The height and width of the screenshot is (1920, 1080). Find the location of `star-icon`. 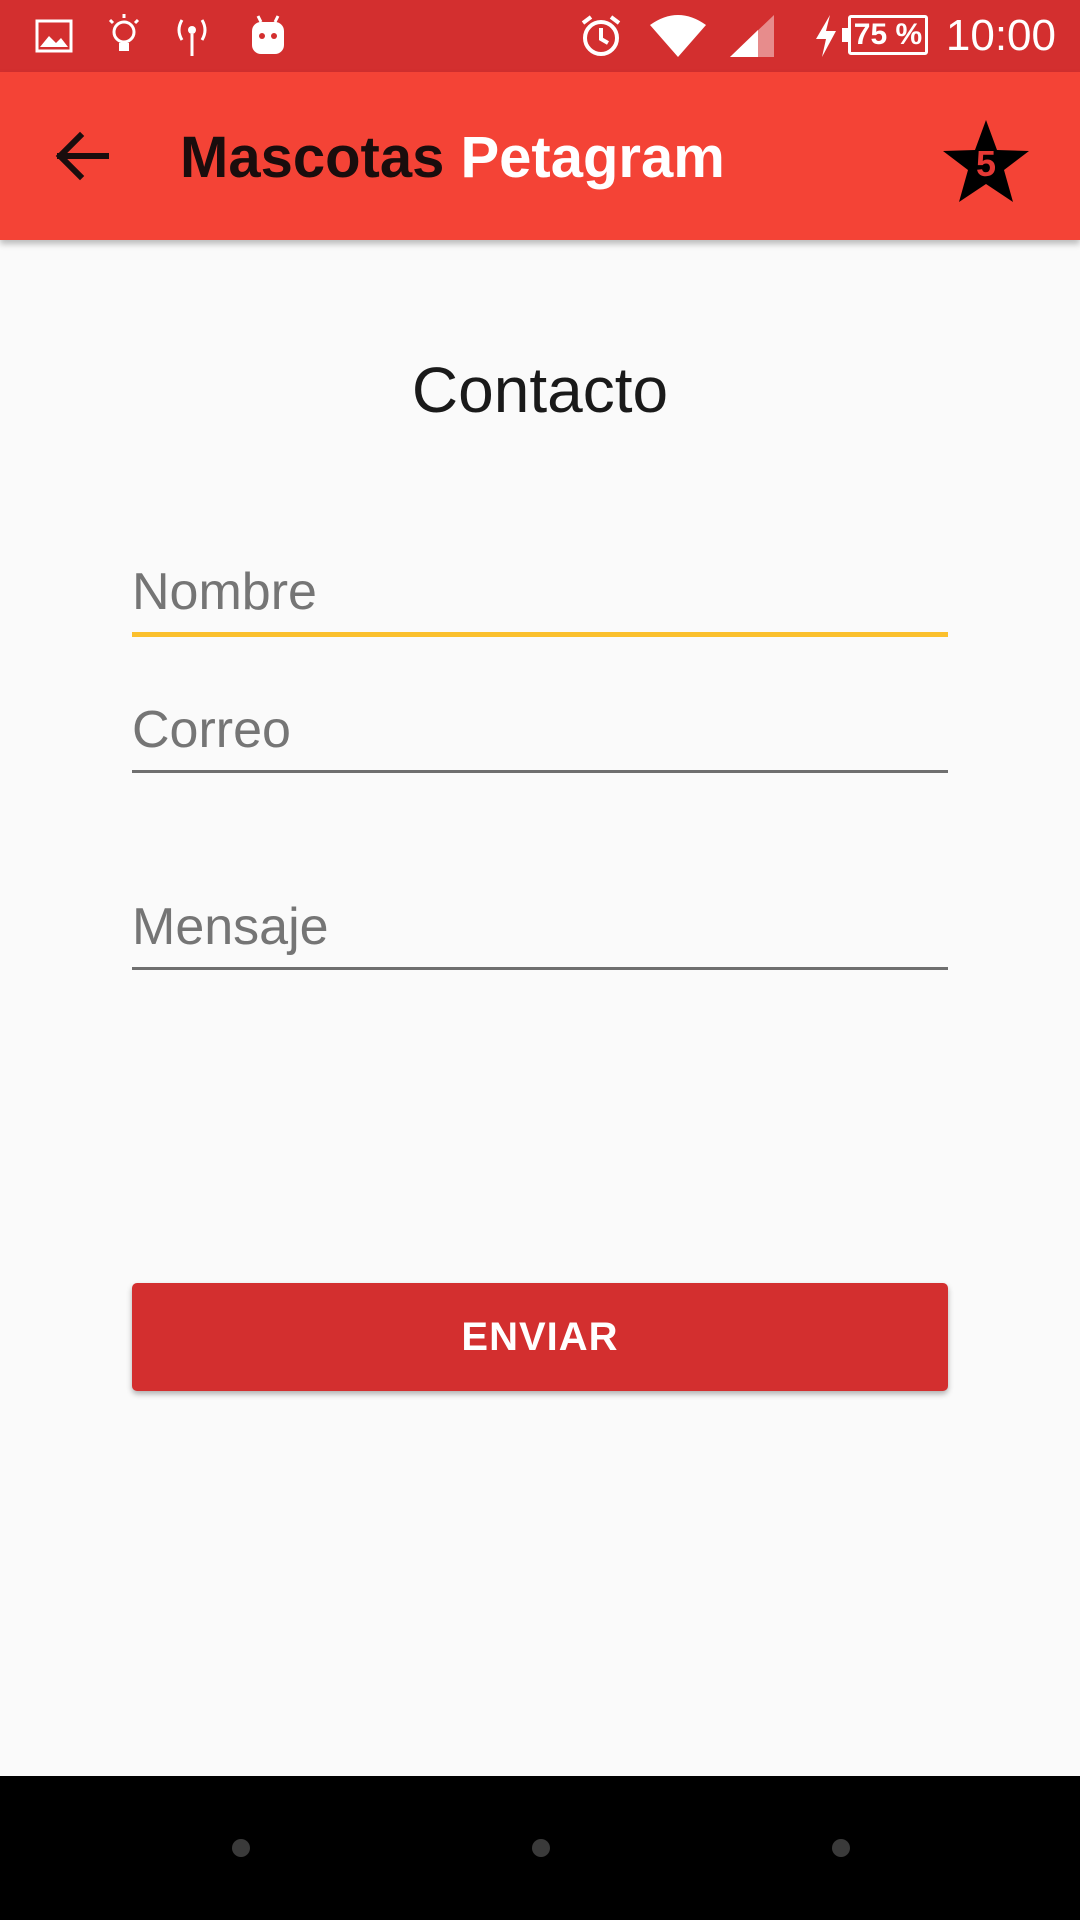

star-icon is located at coordinates (986, 166).